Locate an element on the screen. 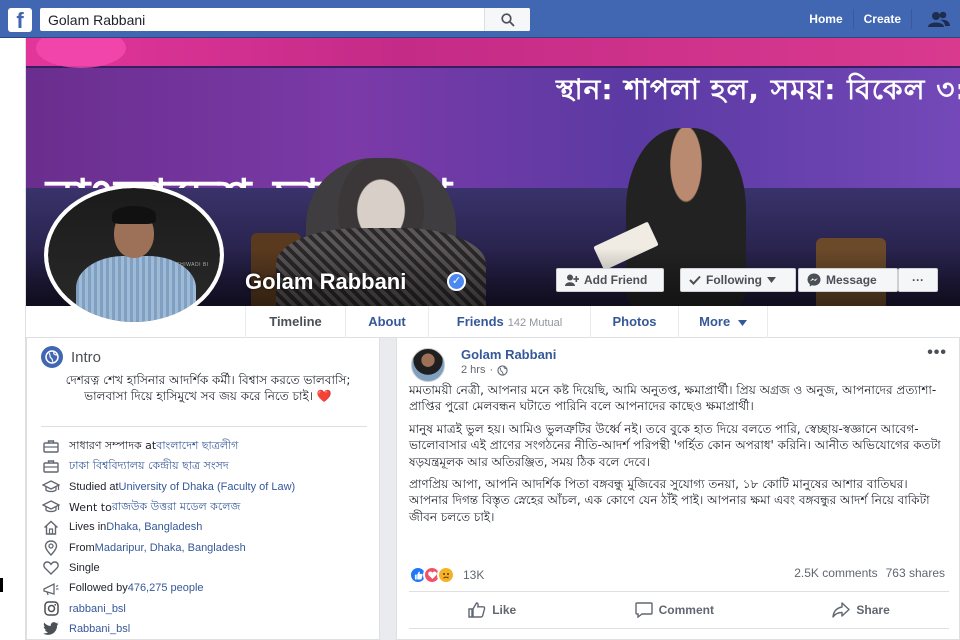  intro-info-row: From Madaripur, Dhaka, Bangladesh is located at coordinates (206, 547).